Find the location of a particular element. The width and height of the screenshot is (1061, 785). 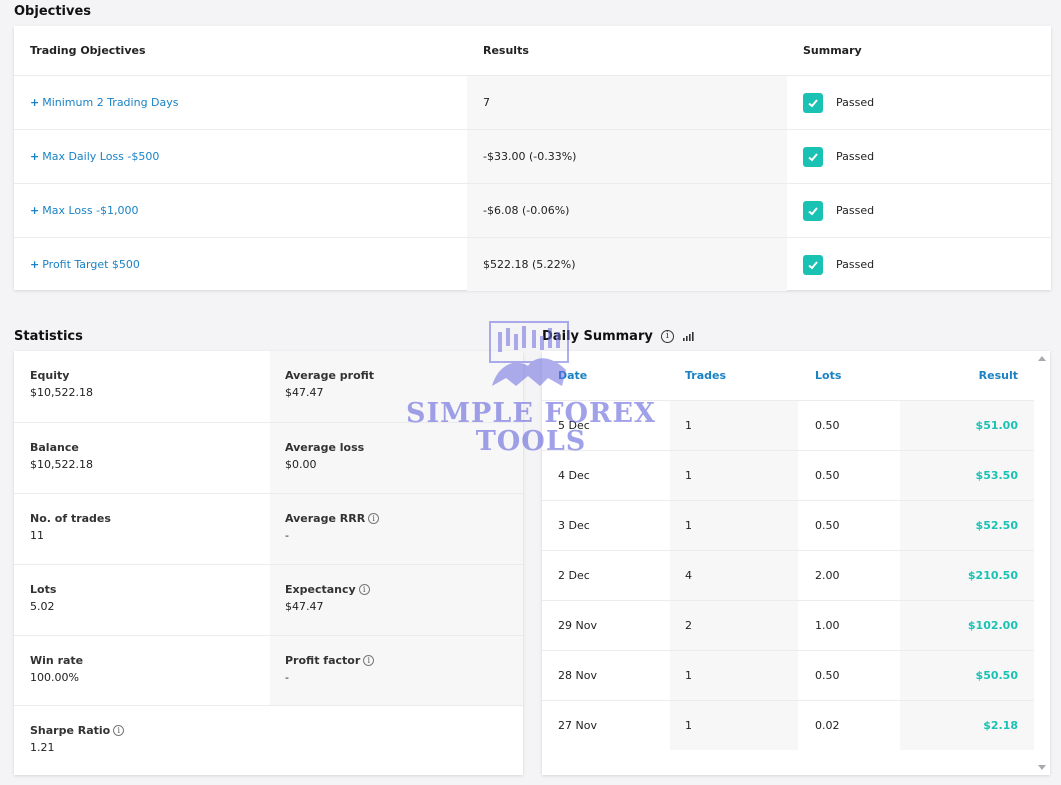

objective-row: + Minimum 2 Trading Days 7 Passed is located at coordinates (532, 102).